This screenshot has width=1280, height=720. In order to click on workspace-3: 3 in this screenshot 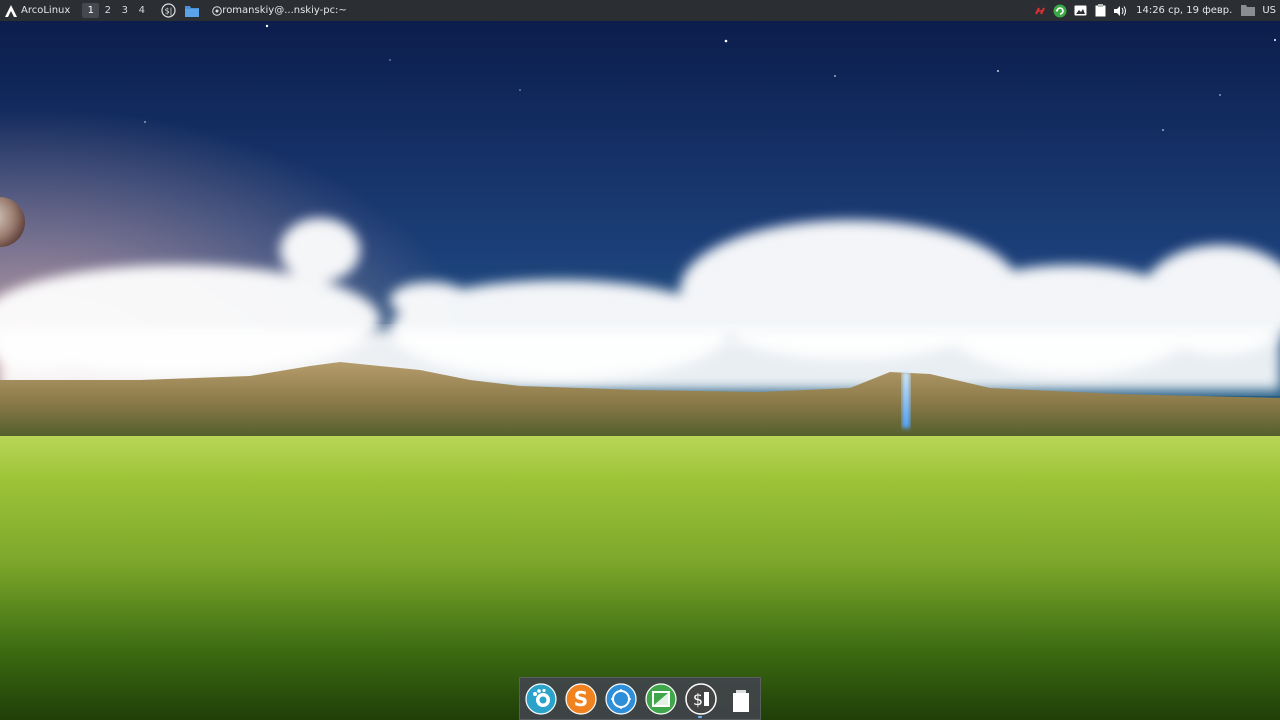, I will do `click(124, 10)`.